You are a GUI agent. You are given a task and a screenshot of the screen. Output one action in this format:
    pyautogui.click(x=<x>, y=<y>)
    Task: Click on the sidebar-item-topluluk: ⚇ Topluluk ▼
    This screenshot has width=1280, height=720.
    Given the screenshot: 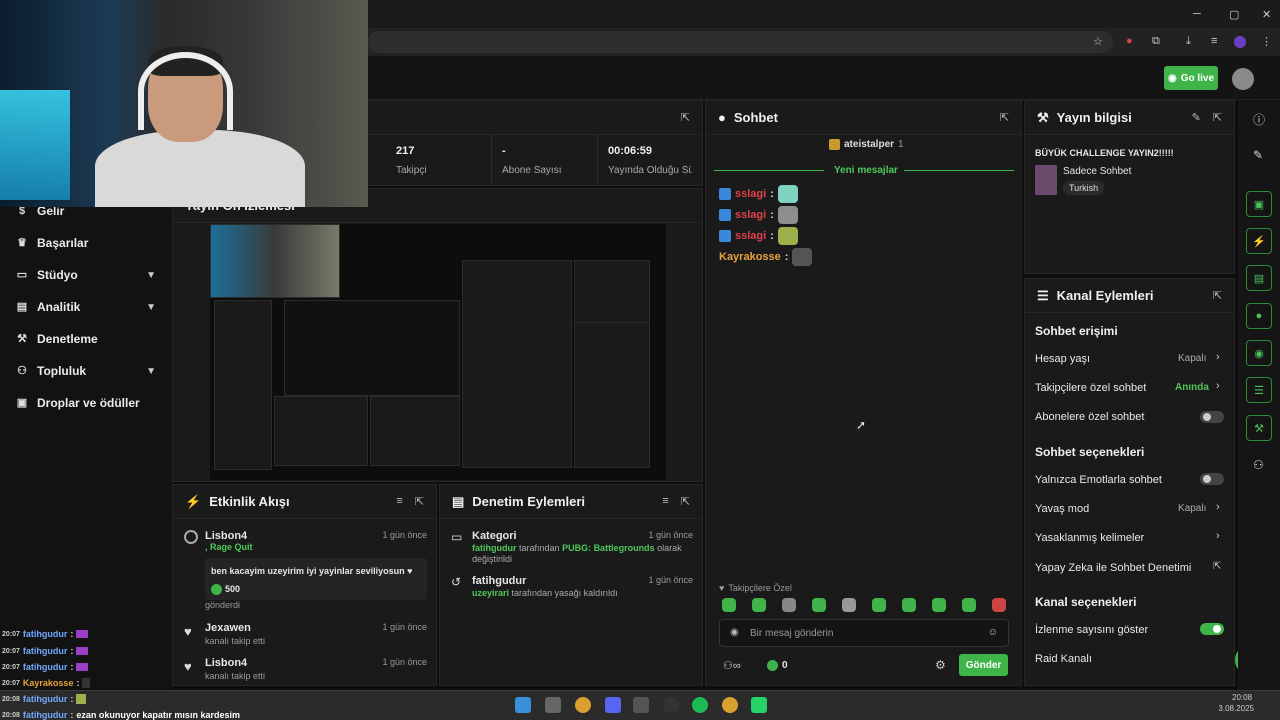 What is the action you would take?
    pyautogui.click(x=86, y=371)
    